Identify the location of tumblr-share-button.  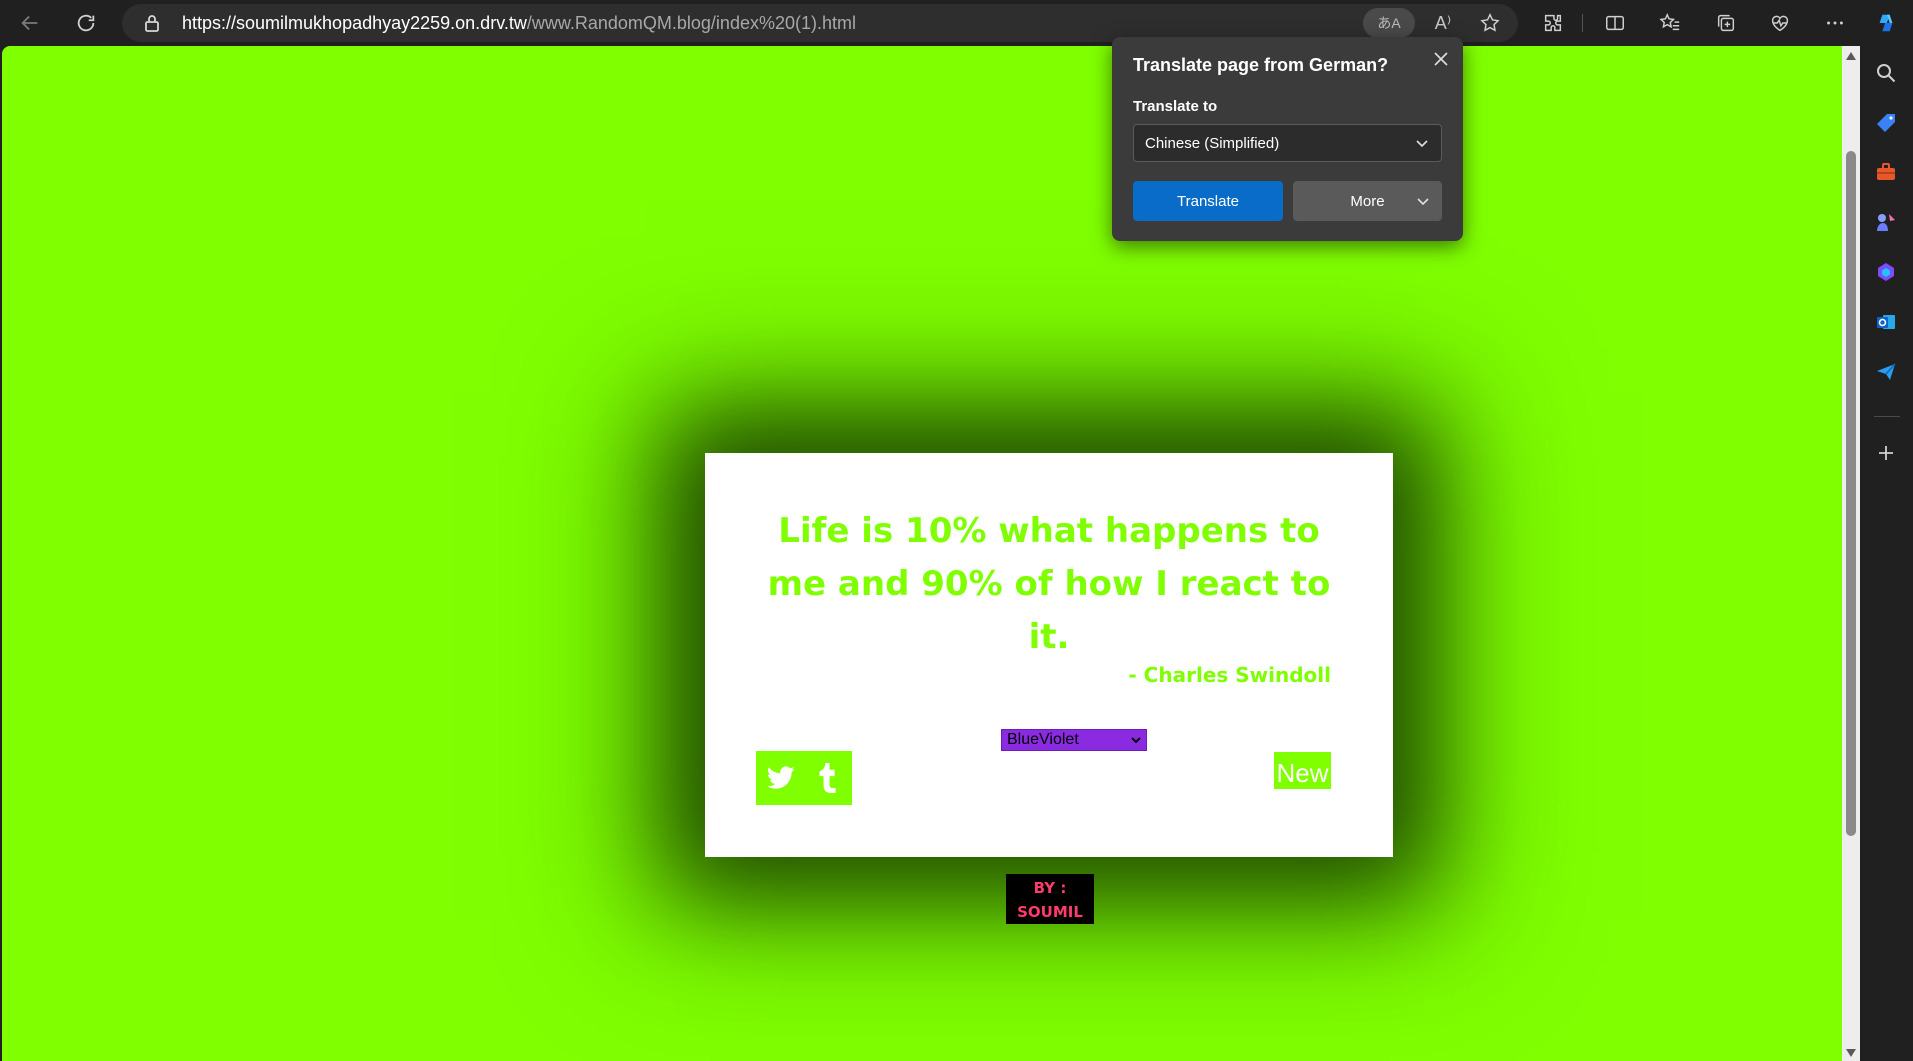
(827, 778).